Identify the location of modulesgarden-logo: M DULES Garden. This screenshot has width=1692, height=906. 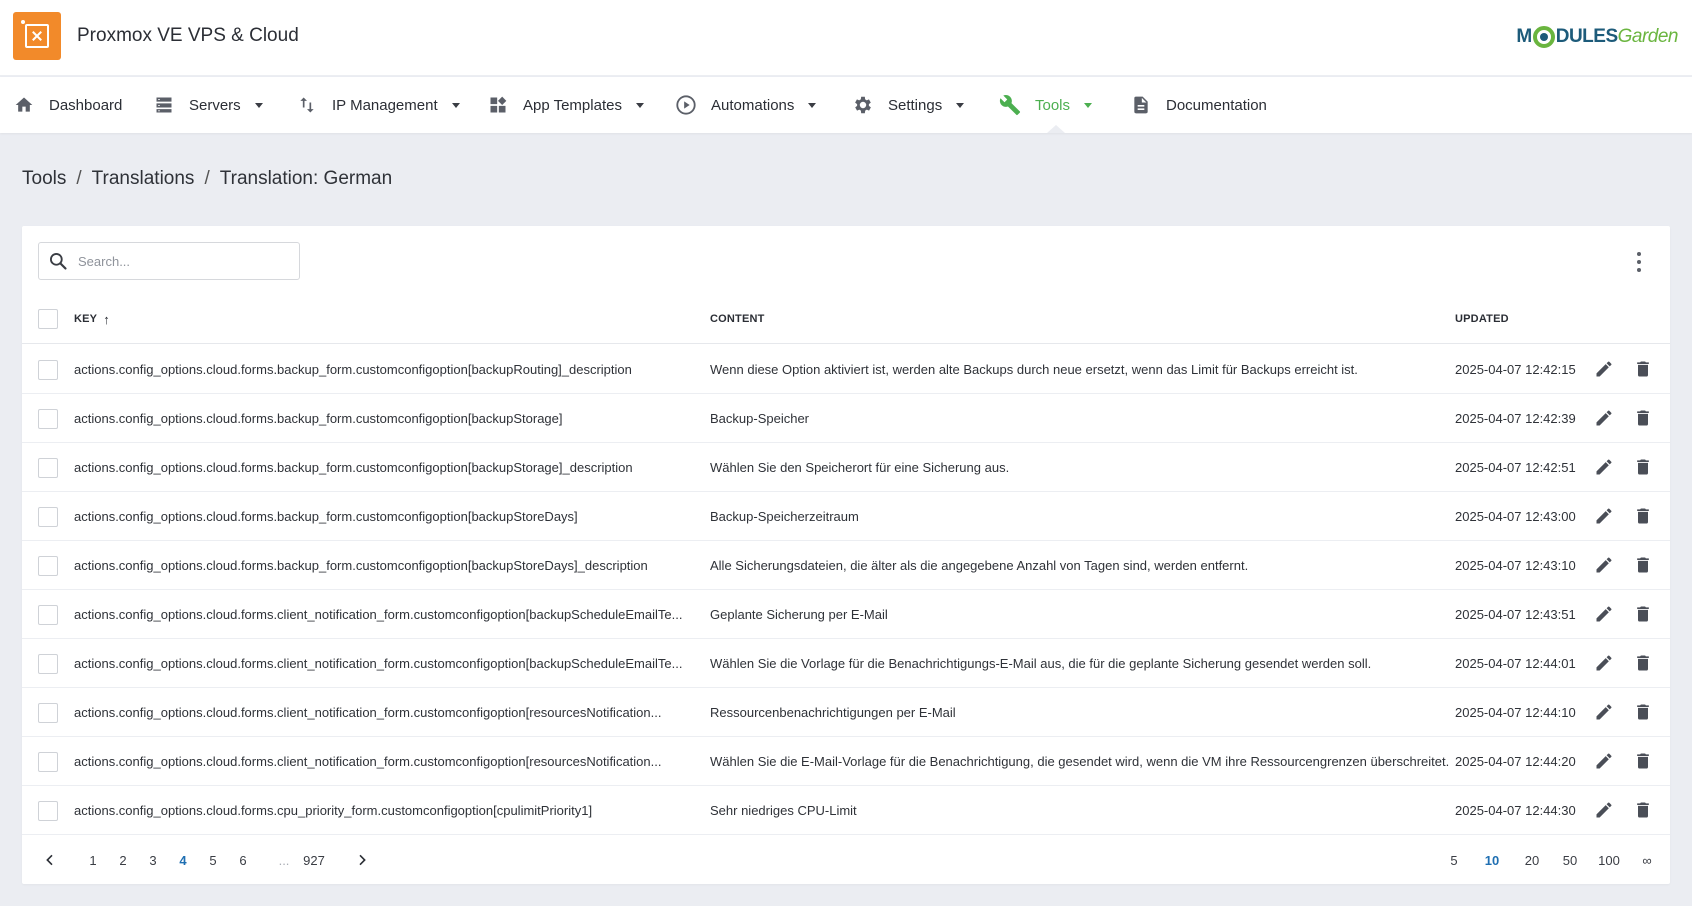
(1597, 37).